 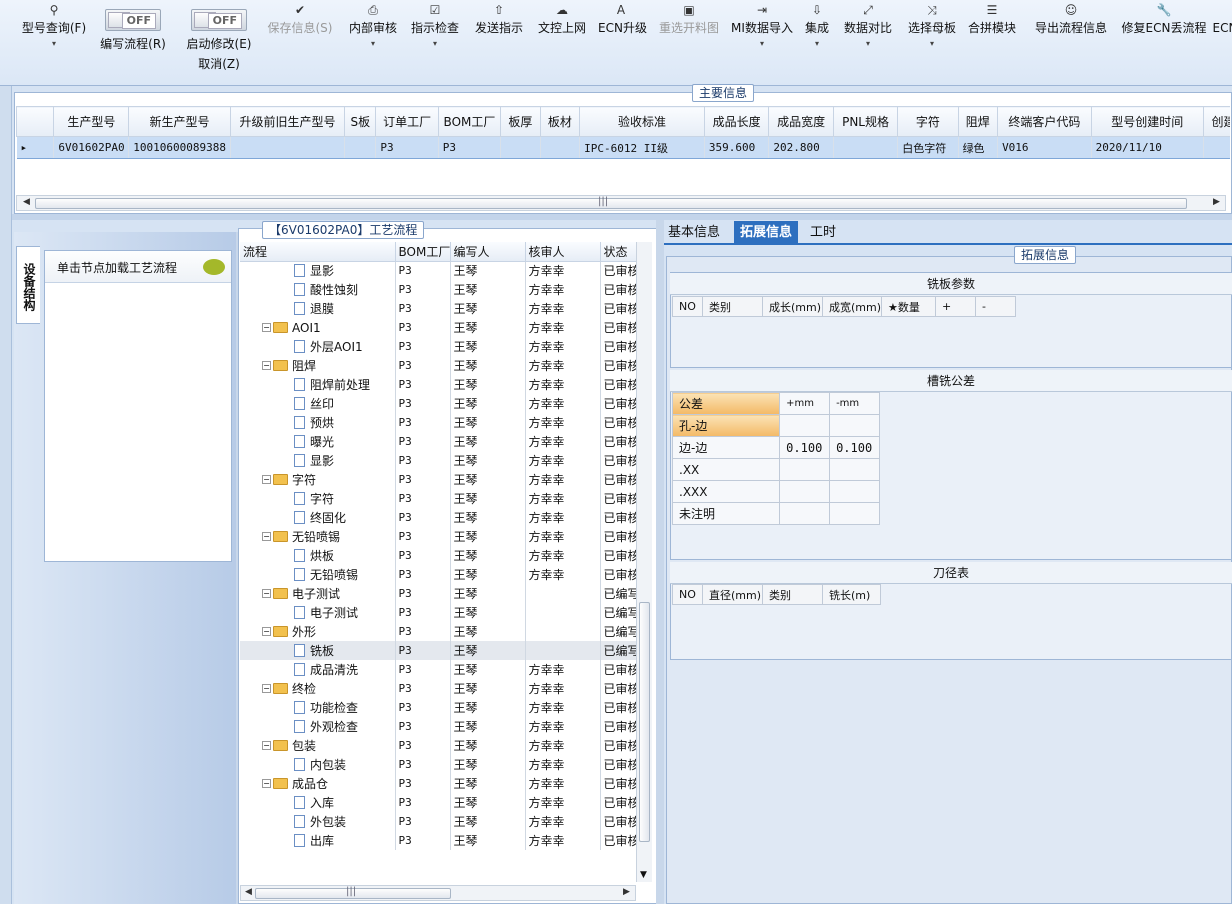 I want to click on process-node: 入库, so click(x=318, y=802).